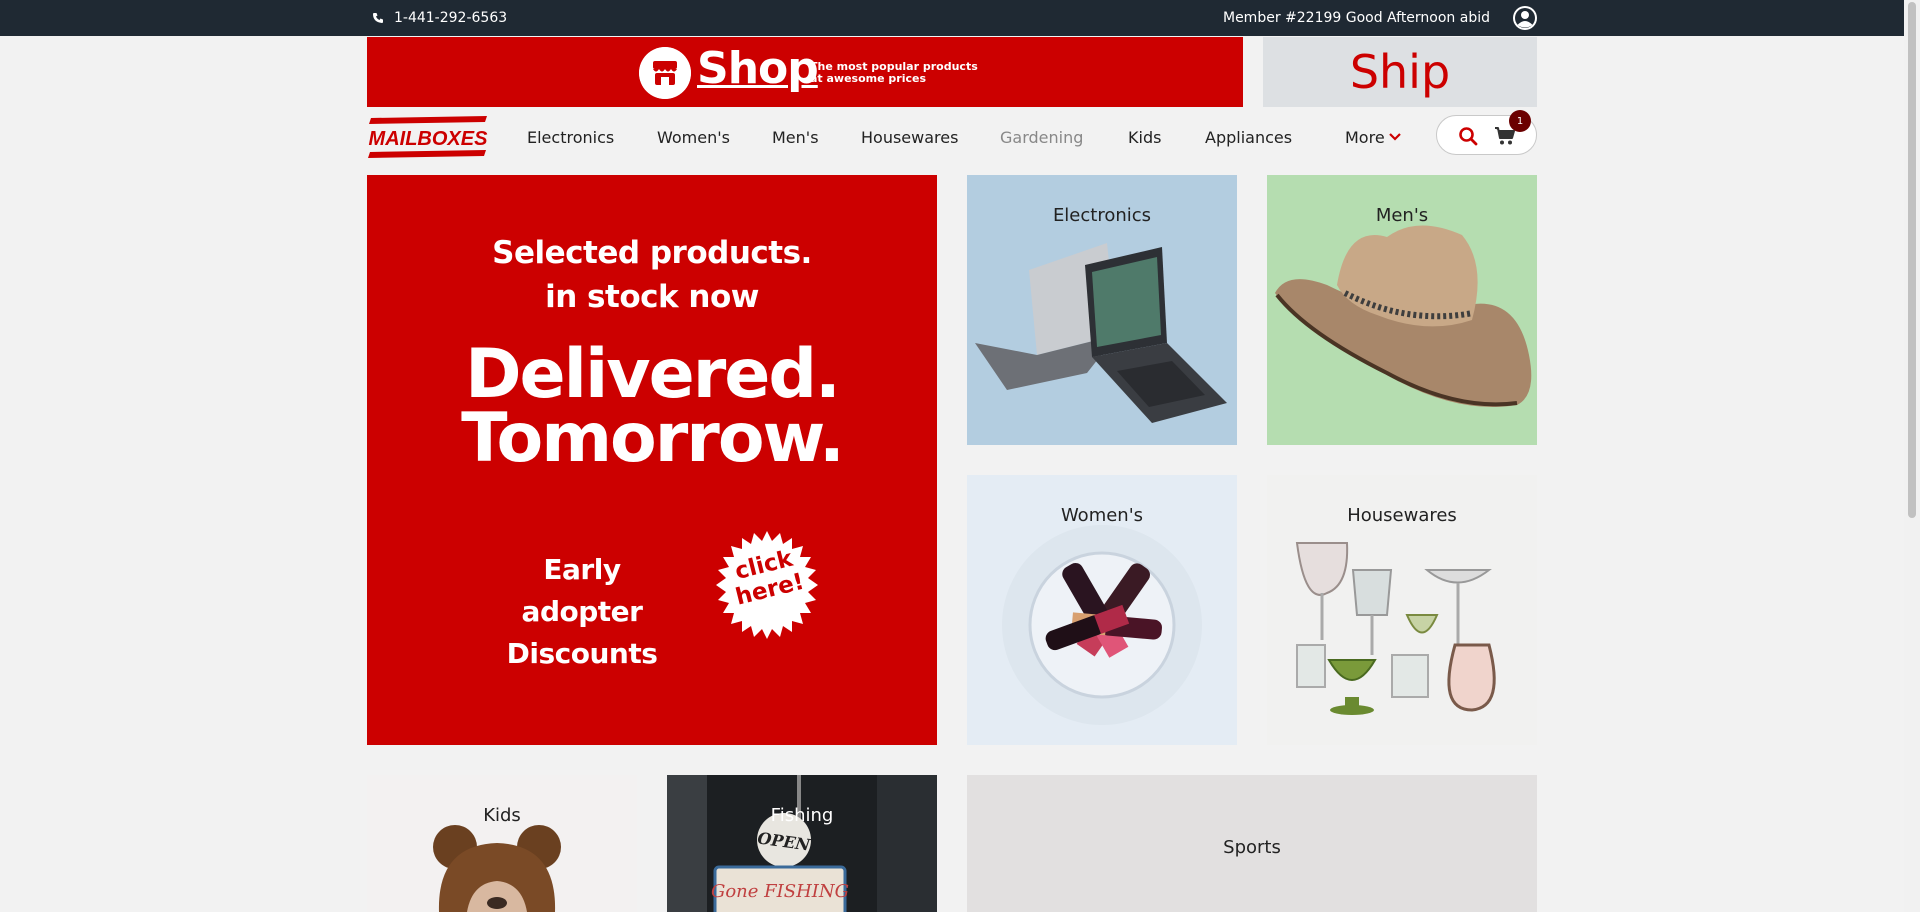  I want to click on hero-early-adopter: Early adopter Discounts, so click(582, 612).